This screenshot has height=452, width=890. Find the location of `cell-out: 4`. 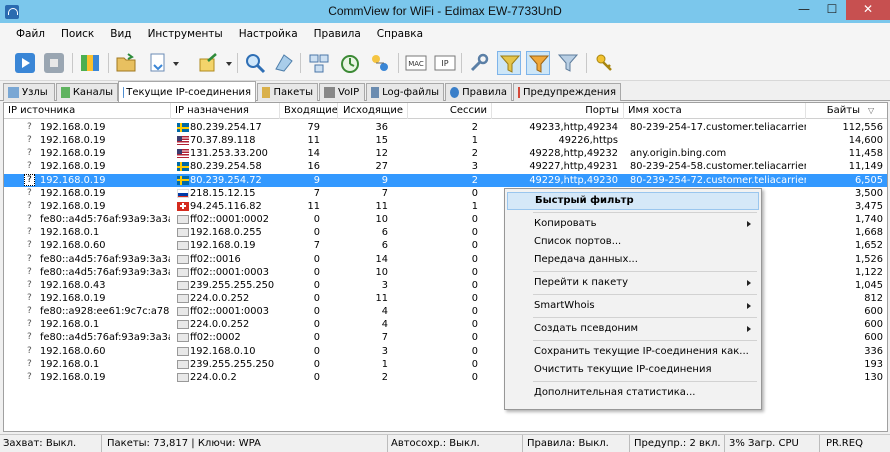

cell-out: 4 is located at coordinates (384, 312).